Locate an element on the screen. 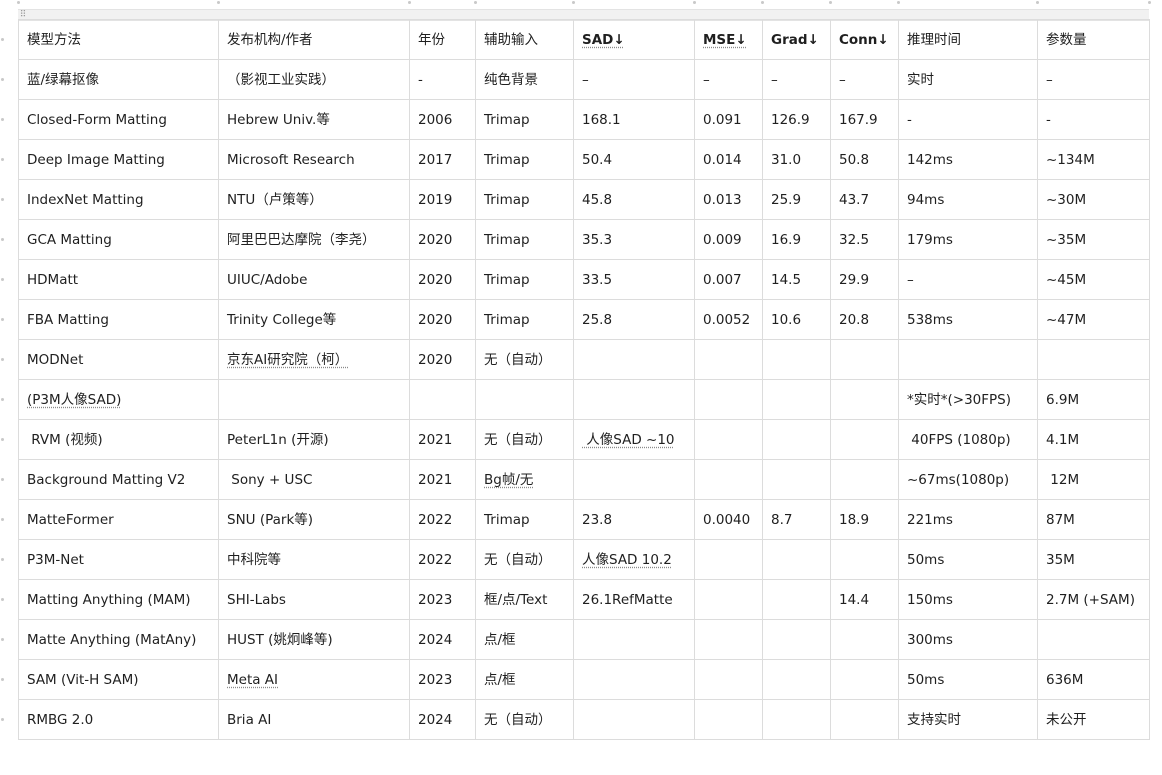  table-cell: 框/点/Text is located at coordinates (524, 599).